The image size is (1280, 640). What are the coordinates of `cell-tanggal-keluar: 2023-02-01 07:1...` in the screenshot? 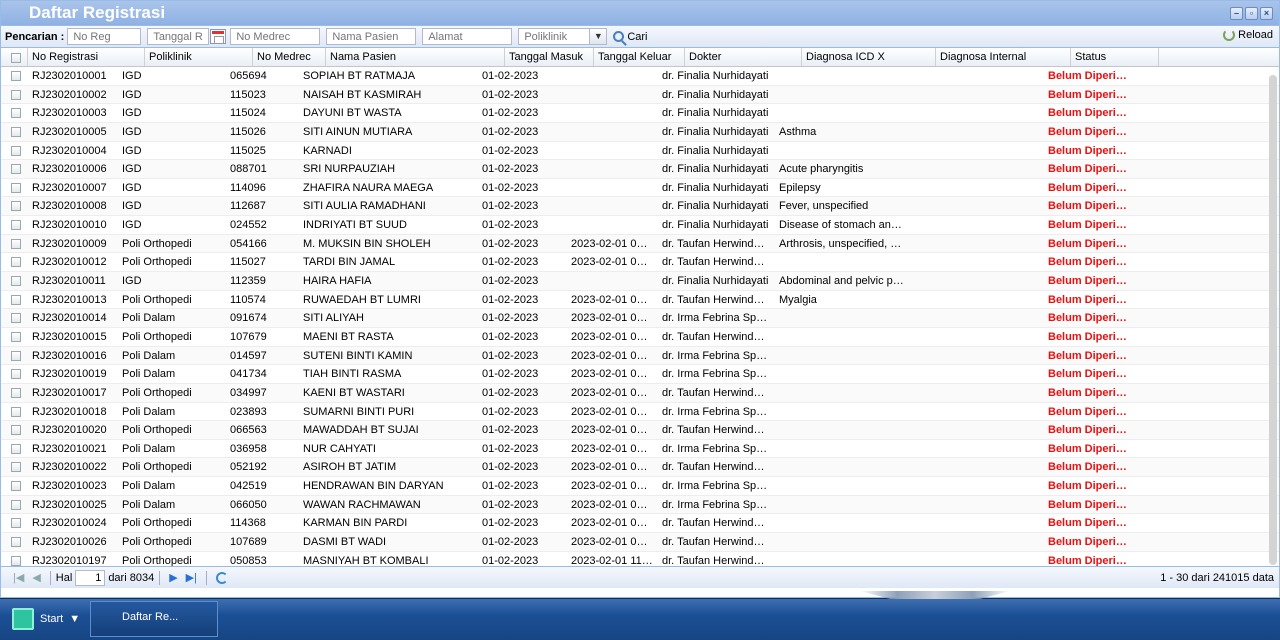 It's located at (614, 392).